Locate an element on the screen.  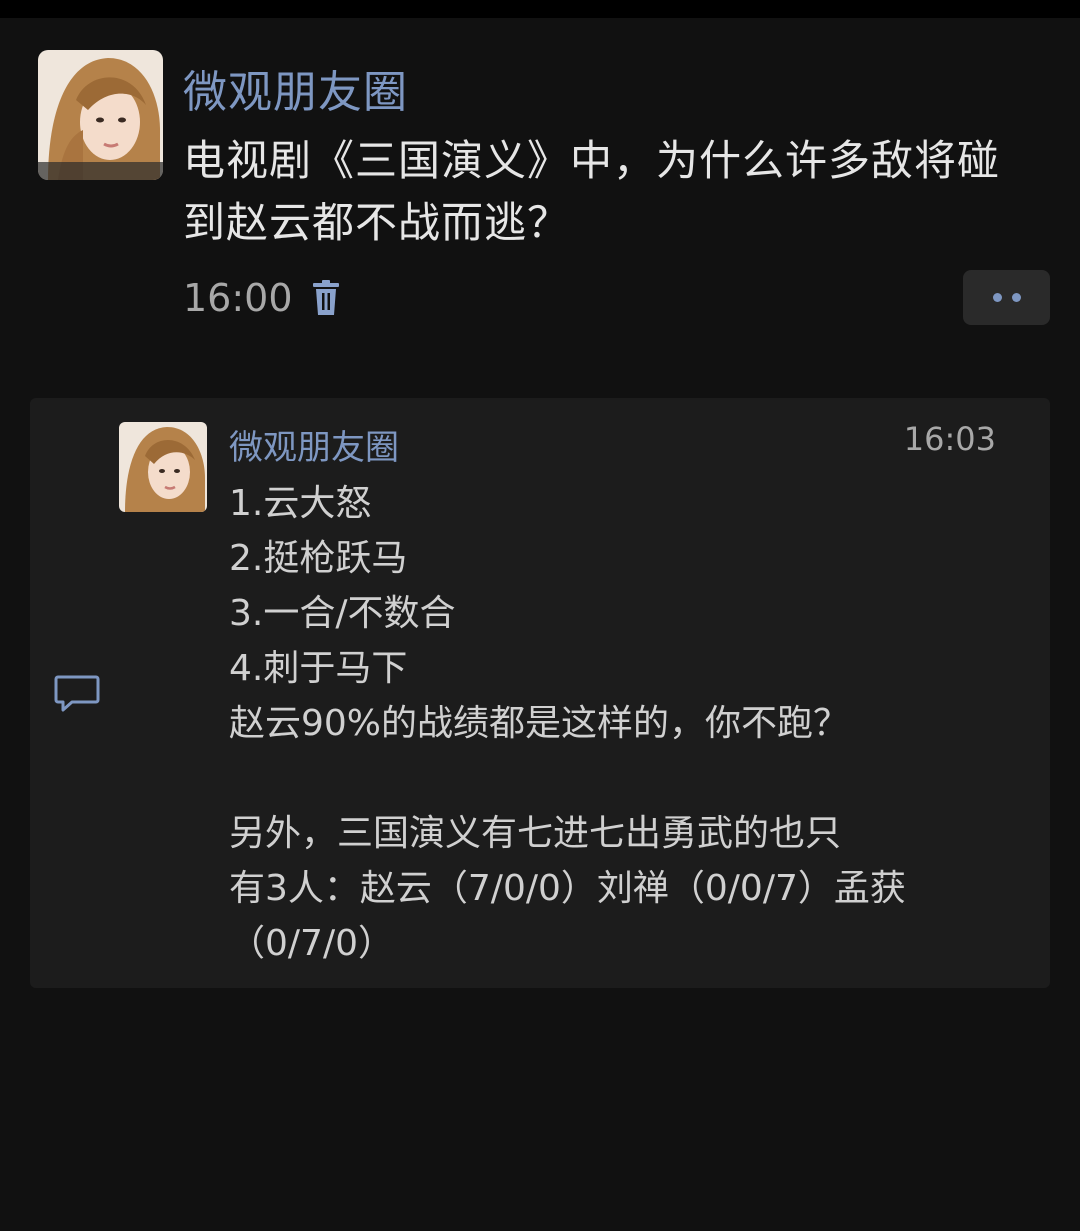
post-text-line: 到赵云都不战而逃？ is located at coordinates (377, 222).